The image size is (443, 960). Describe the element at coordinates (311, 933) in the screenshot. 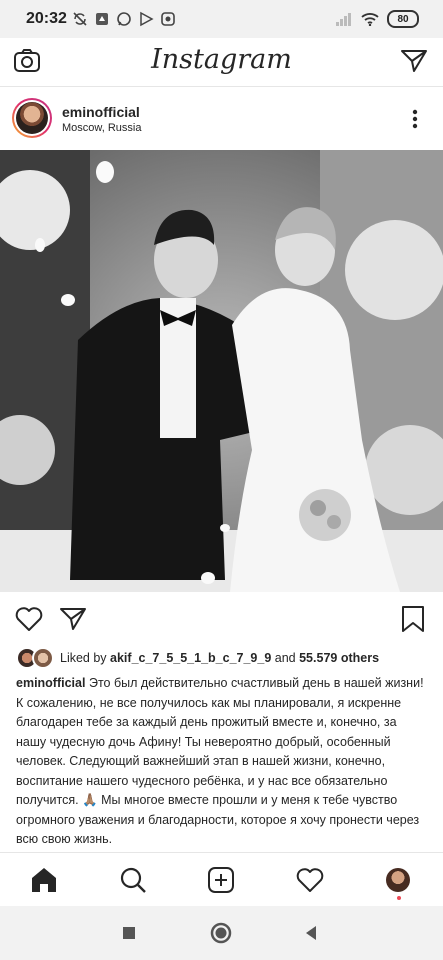

I see `back-icon` at that location.